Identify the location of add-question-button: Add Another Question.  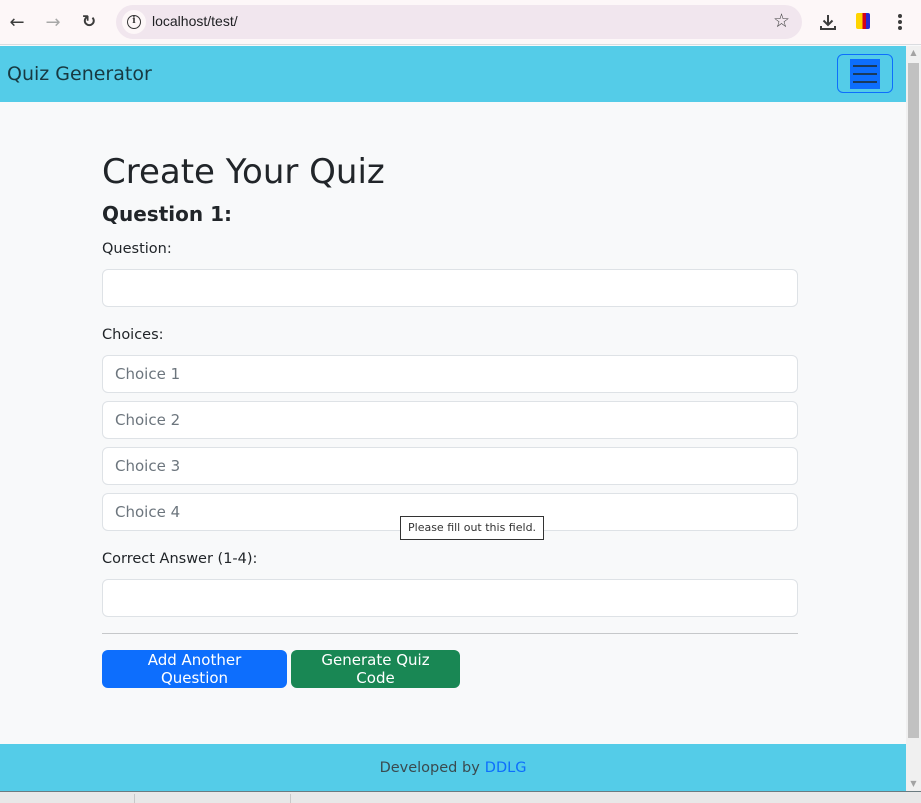
(194, 669).